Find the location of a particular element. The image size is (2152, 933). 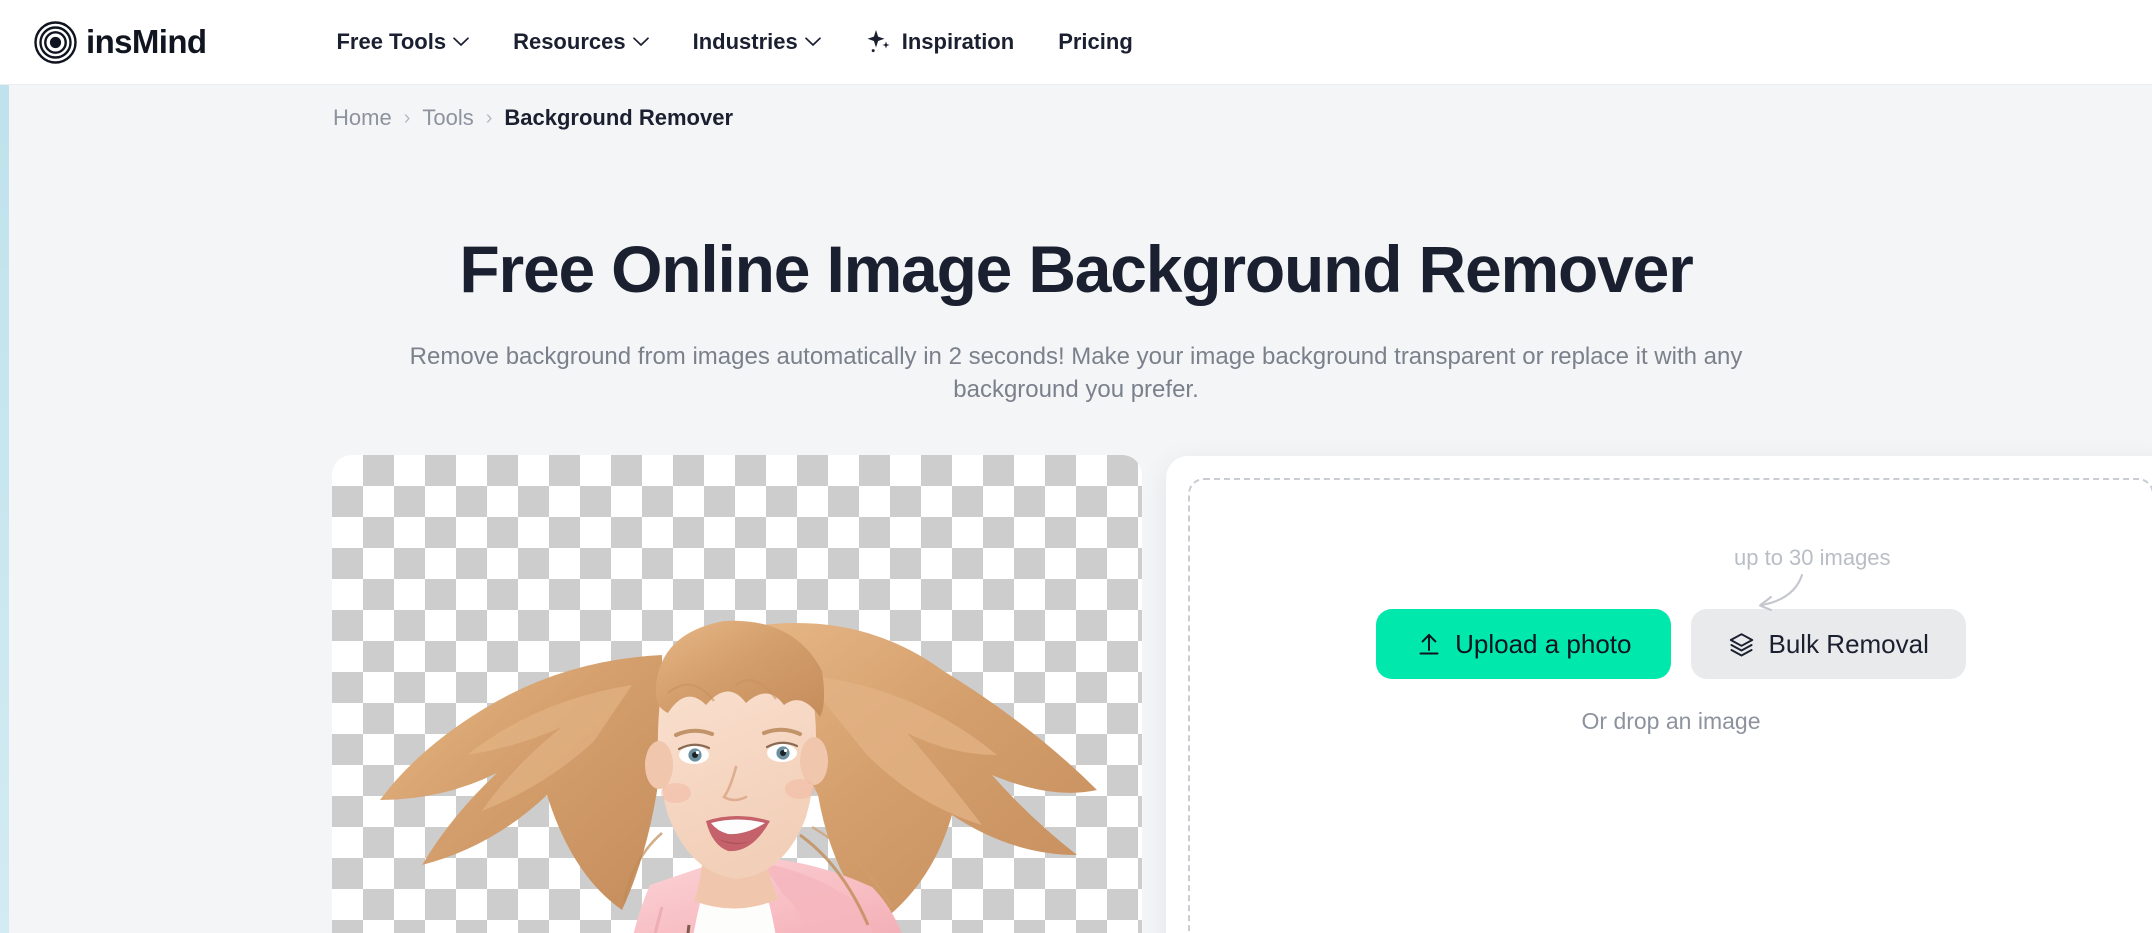

nav-item-inspiration: Inspiration is located at coordinates (939, 42).